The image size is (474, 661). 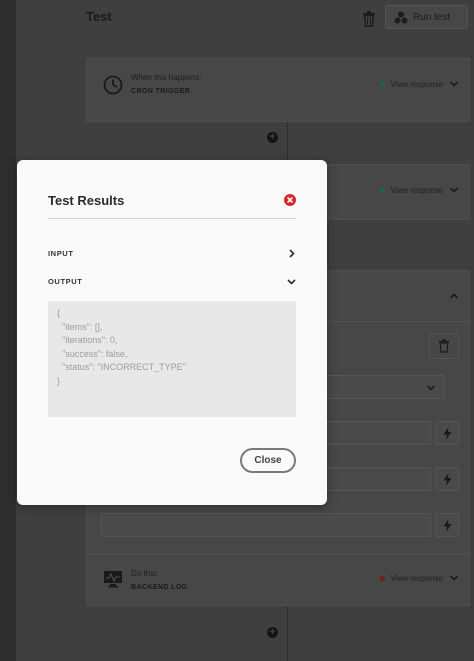 I want to click on modal-title: Test Results, so click(x=86, y=200).